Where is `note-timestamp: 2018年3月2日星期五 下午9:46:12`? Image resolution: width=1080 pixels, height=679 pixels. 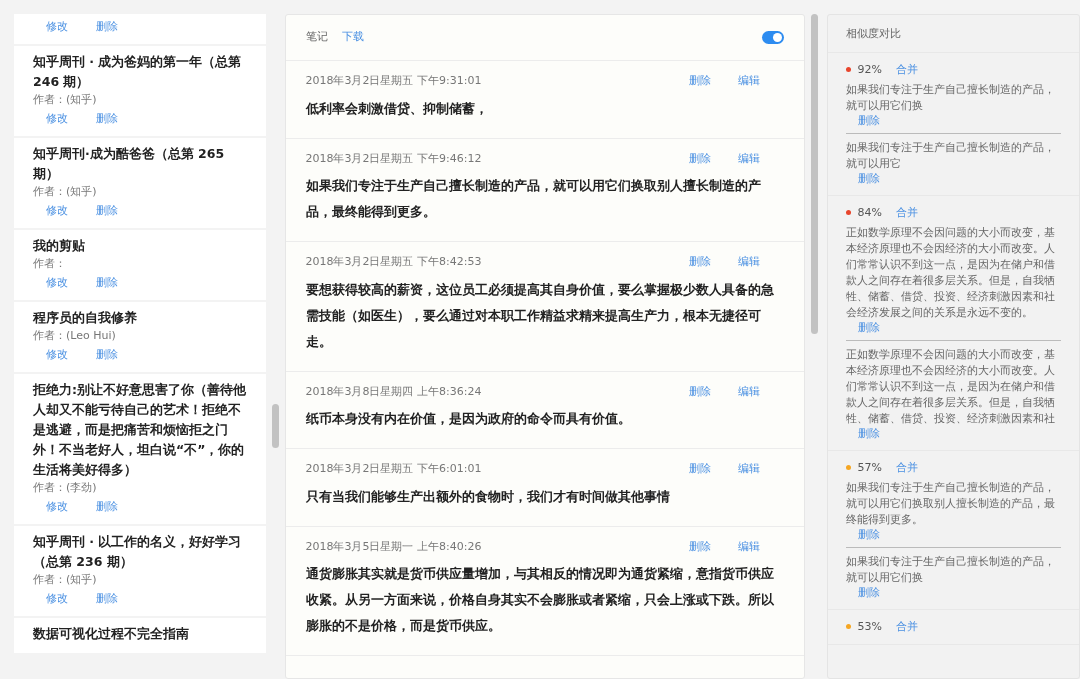
note-timestamp: 2018年3月2日星期五 下午9:46:12 is located at coordinates (393, 158).